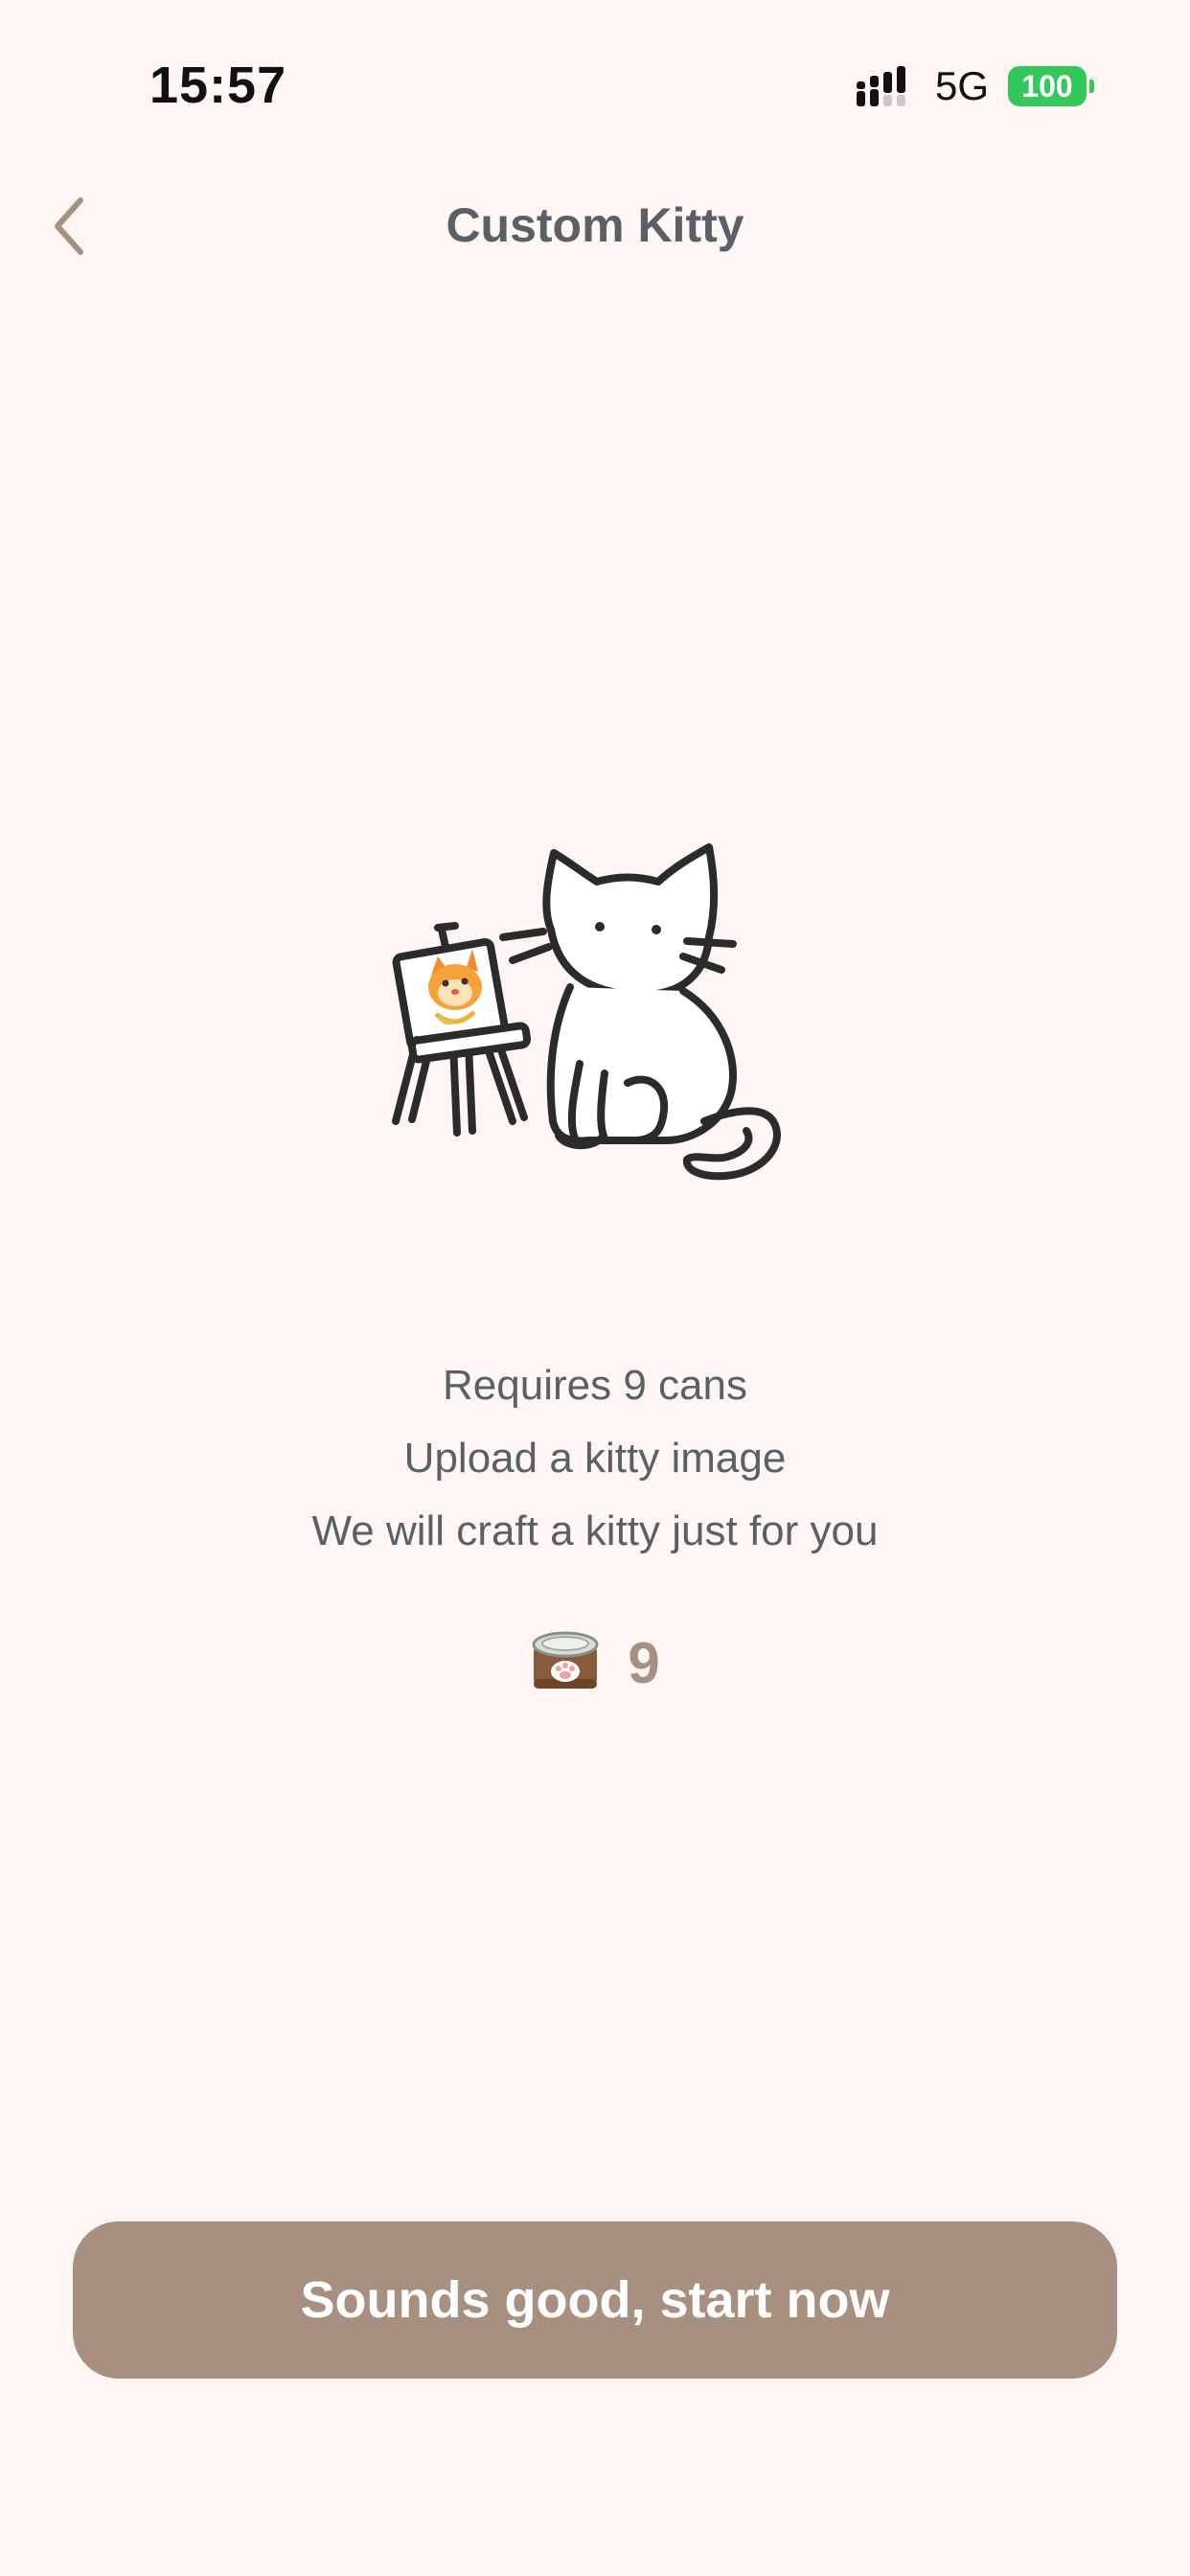 The width and height of the screenshot is (1190, 2576). I want to click on status-time: 15:57, so click(218, 85).